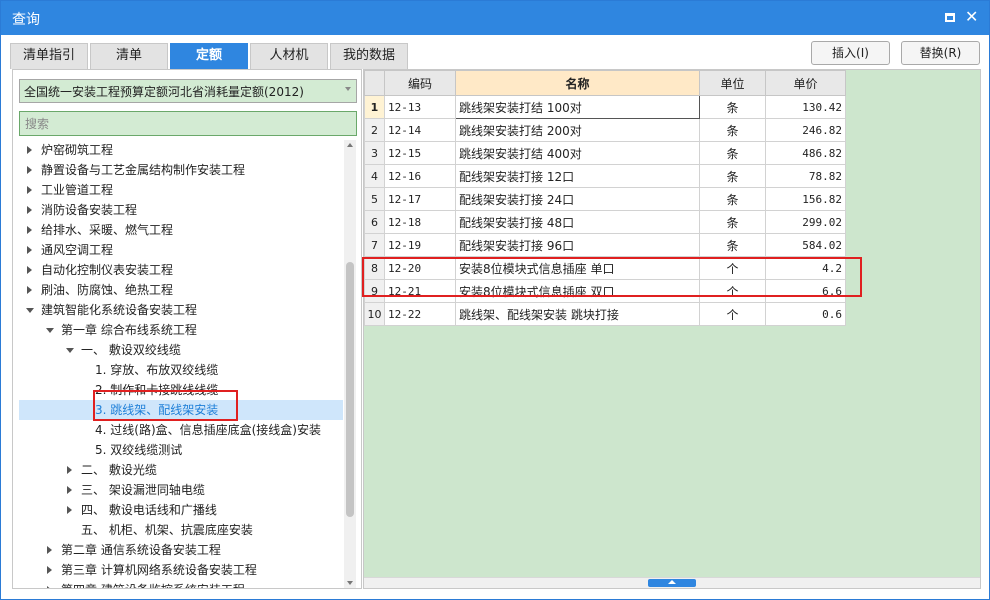 Image resolution: width=990 pixels, height=600 pixels. I want to click on tree-item: 第一章 综合布线系统工程, so click(181, 330).